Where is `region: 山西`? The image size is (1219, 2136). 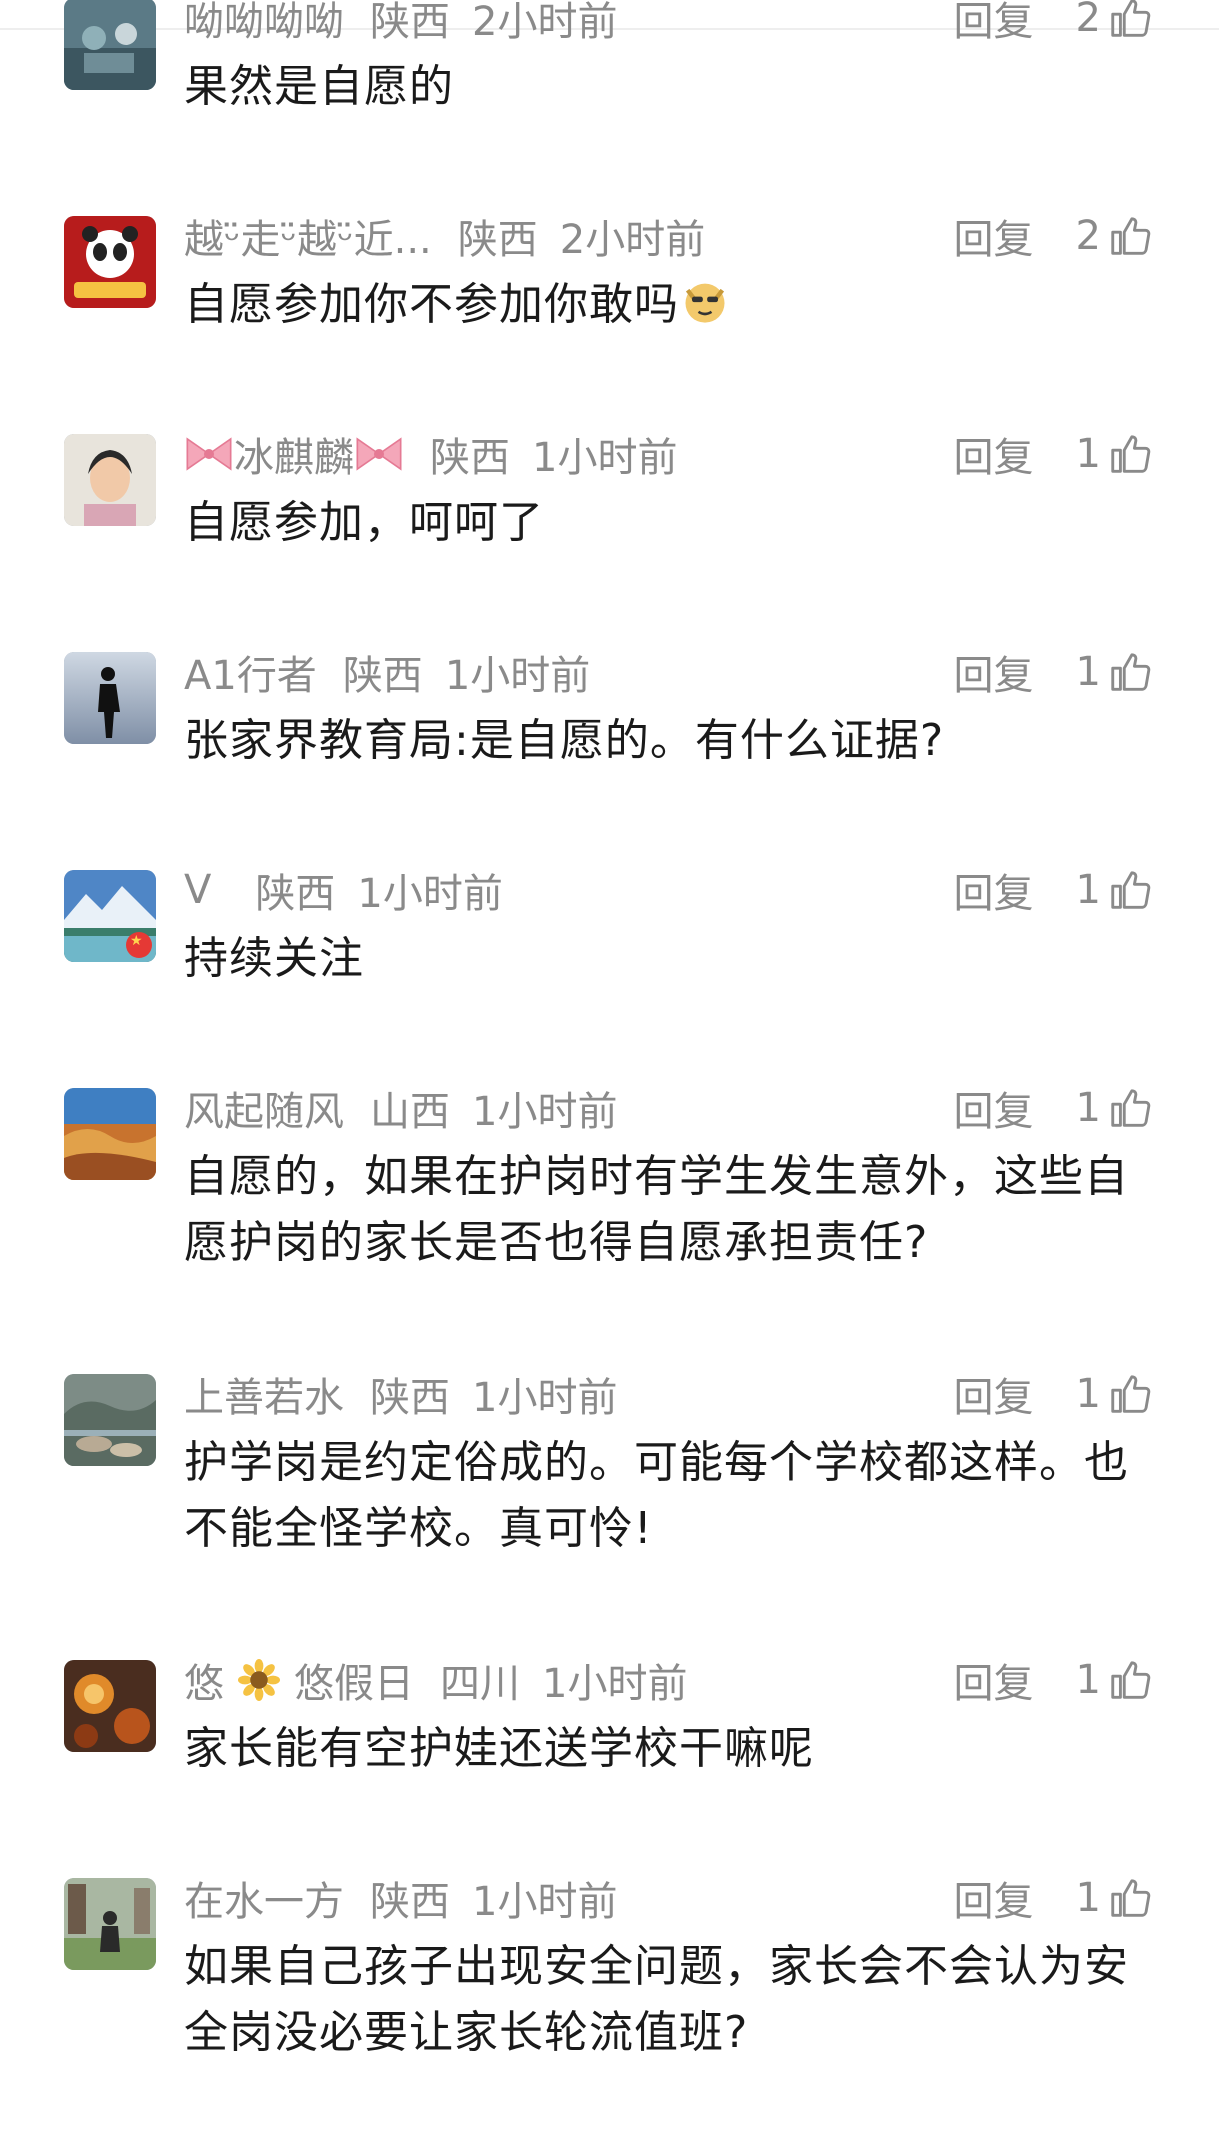
region: 山西 is located at coordinates (410, 1112).